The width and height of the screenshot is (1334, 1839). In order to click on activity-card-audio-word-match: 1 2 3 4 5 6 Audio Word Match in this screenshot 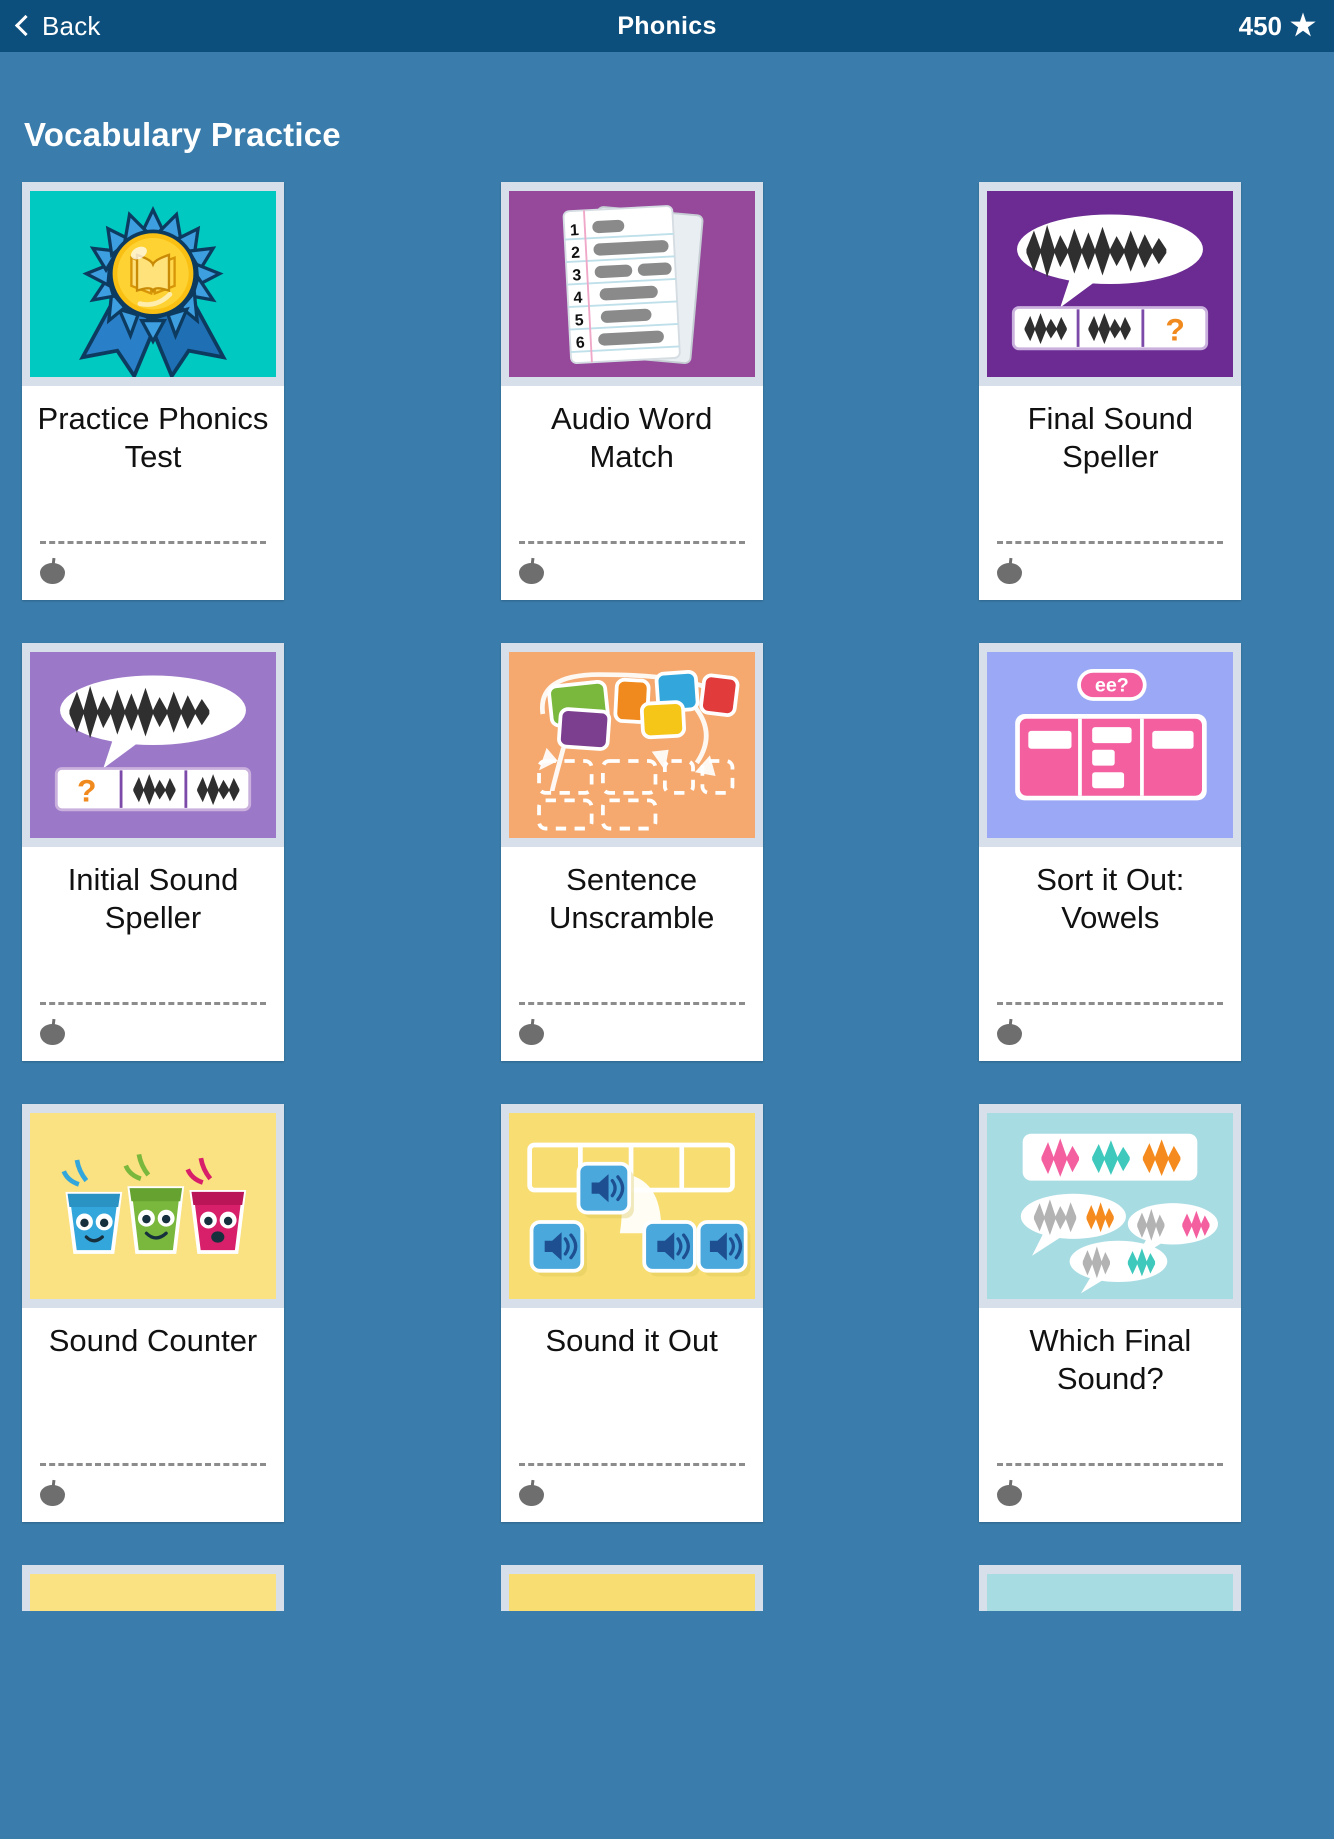, I will do `click(631, 391)`.